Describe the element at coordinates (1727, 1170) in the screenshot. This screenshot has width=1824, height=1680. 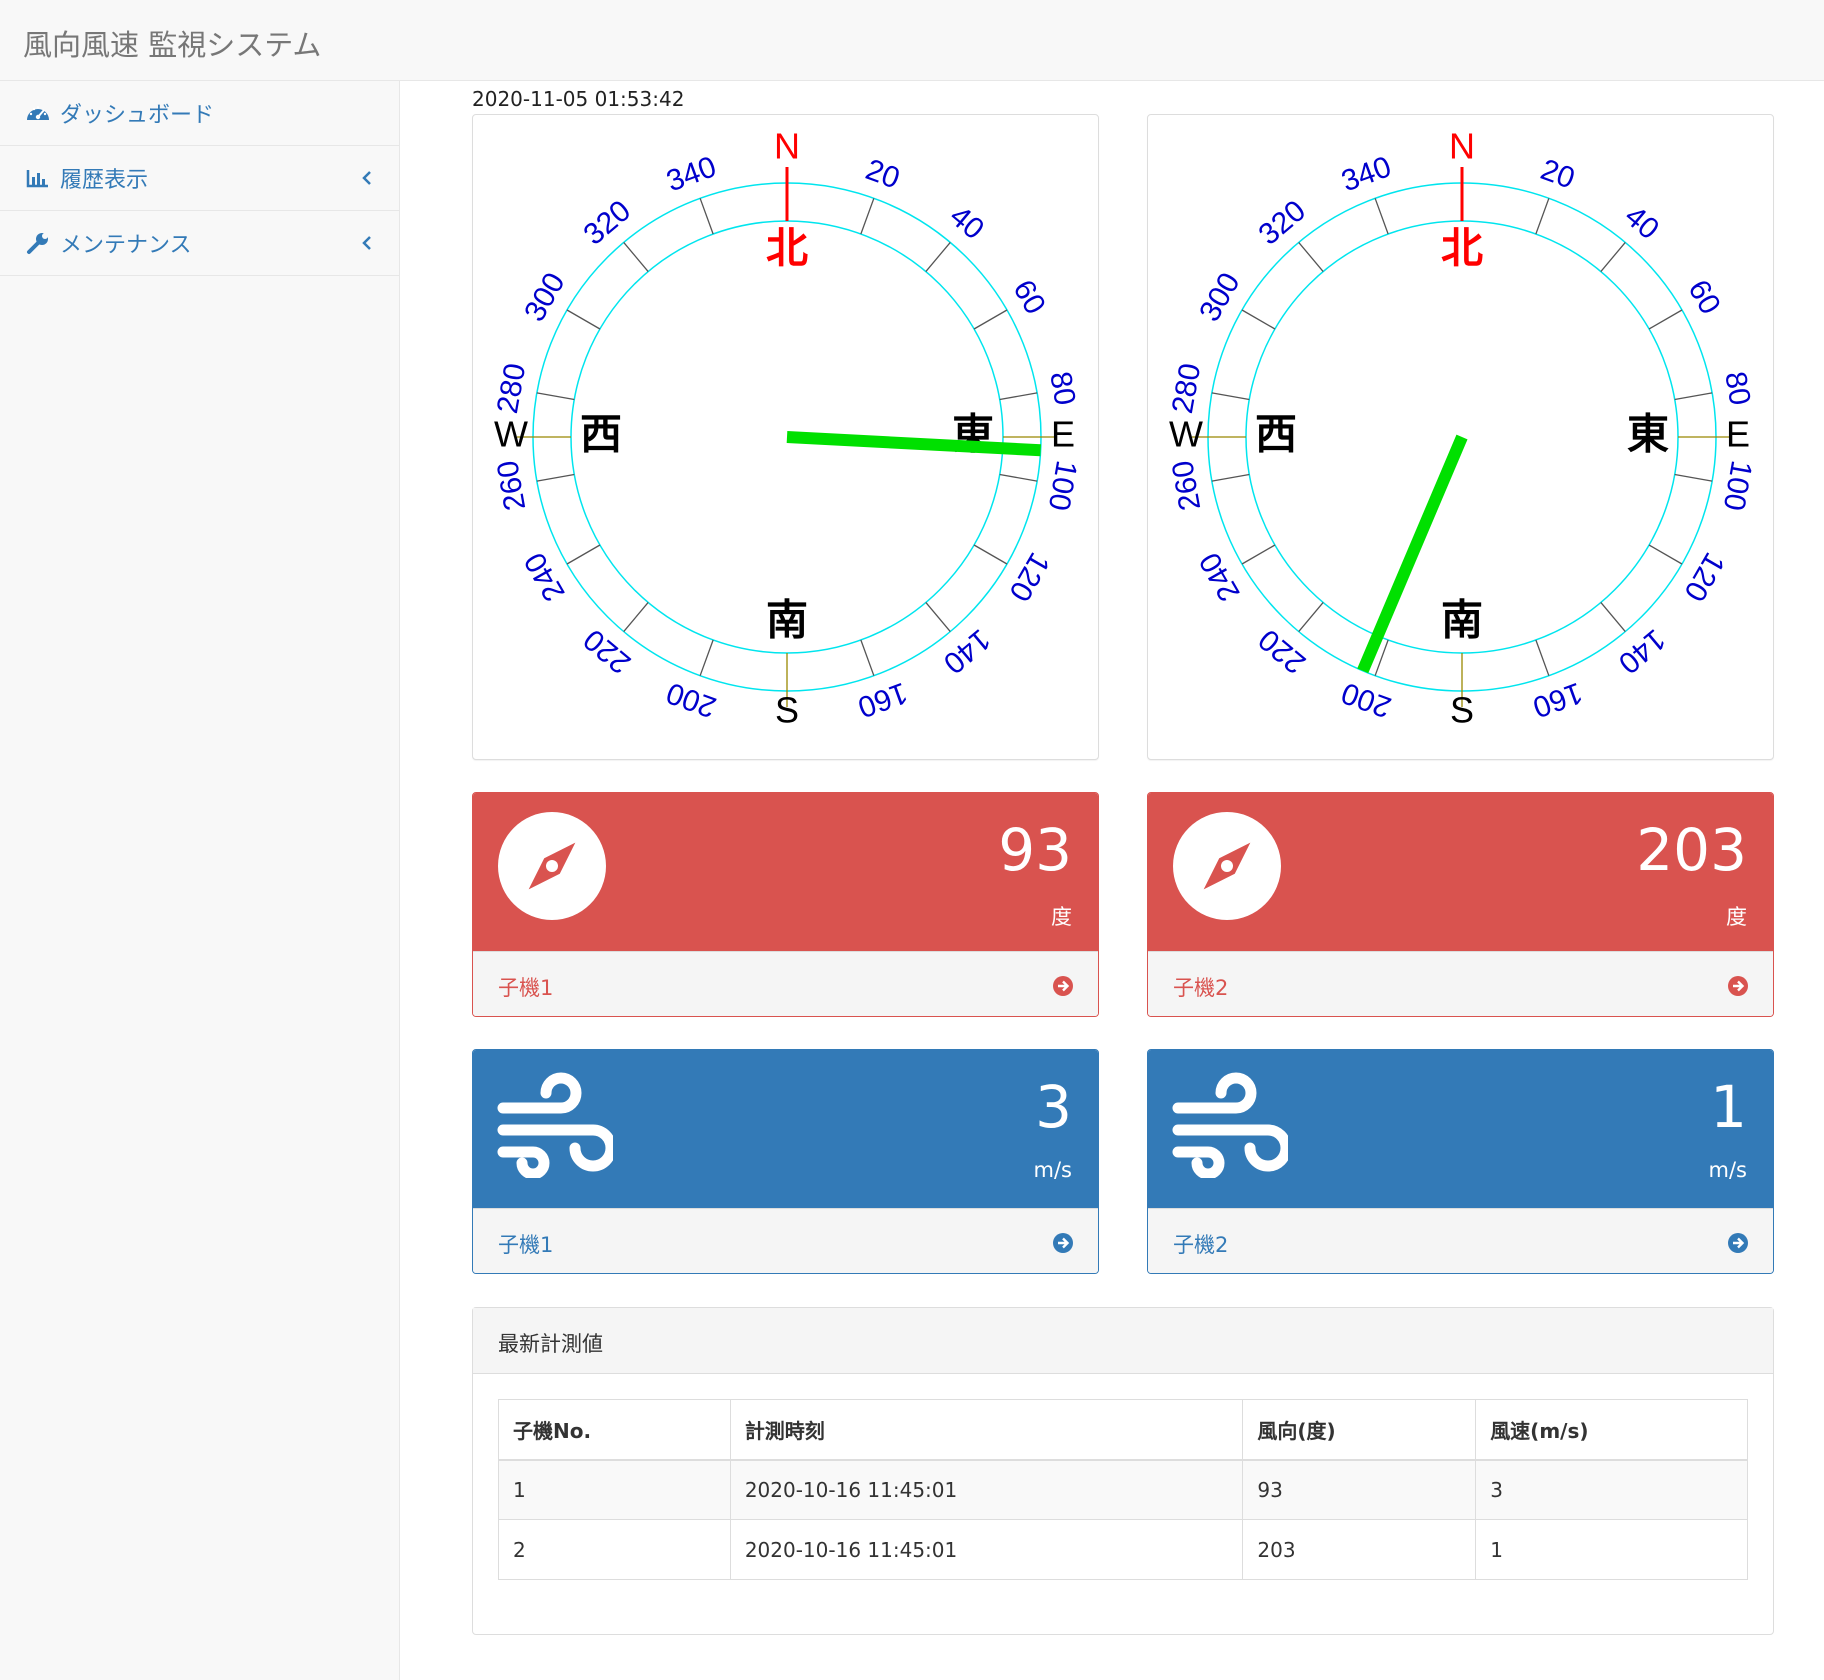
I see `speed-unit: m/s` at that location.